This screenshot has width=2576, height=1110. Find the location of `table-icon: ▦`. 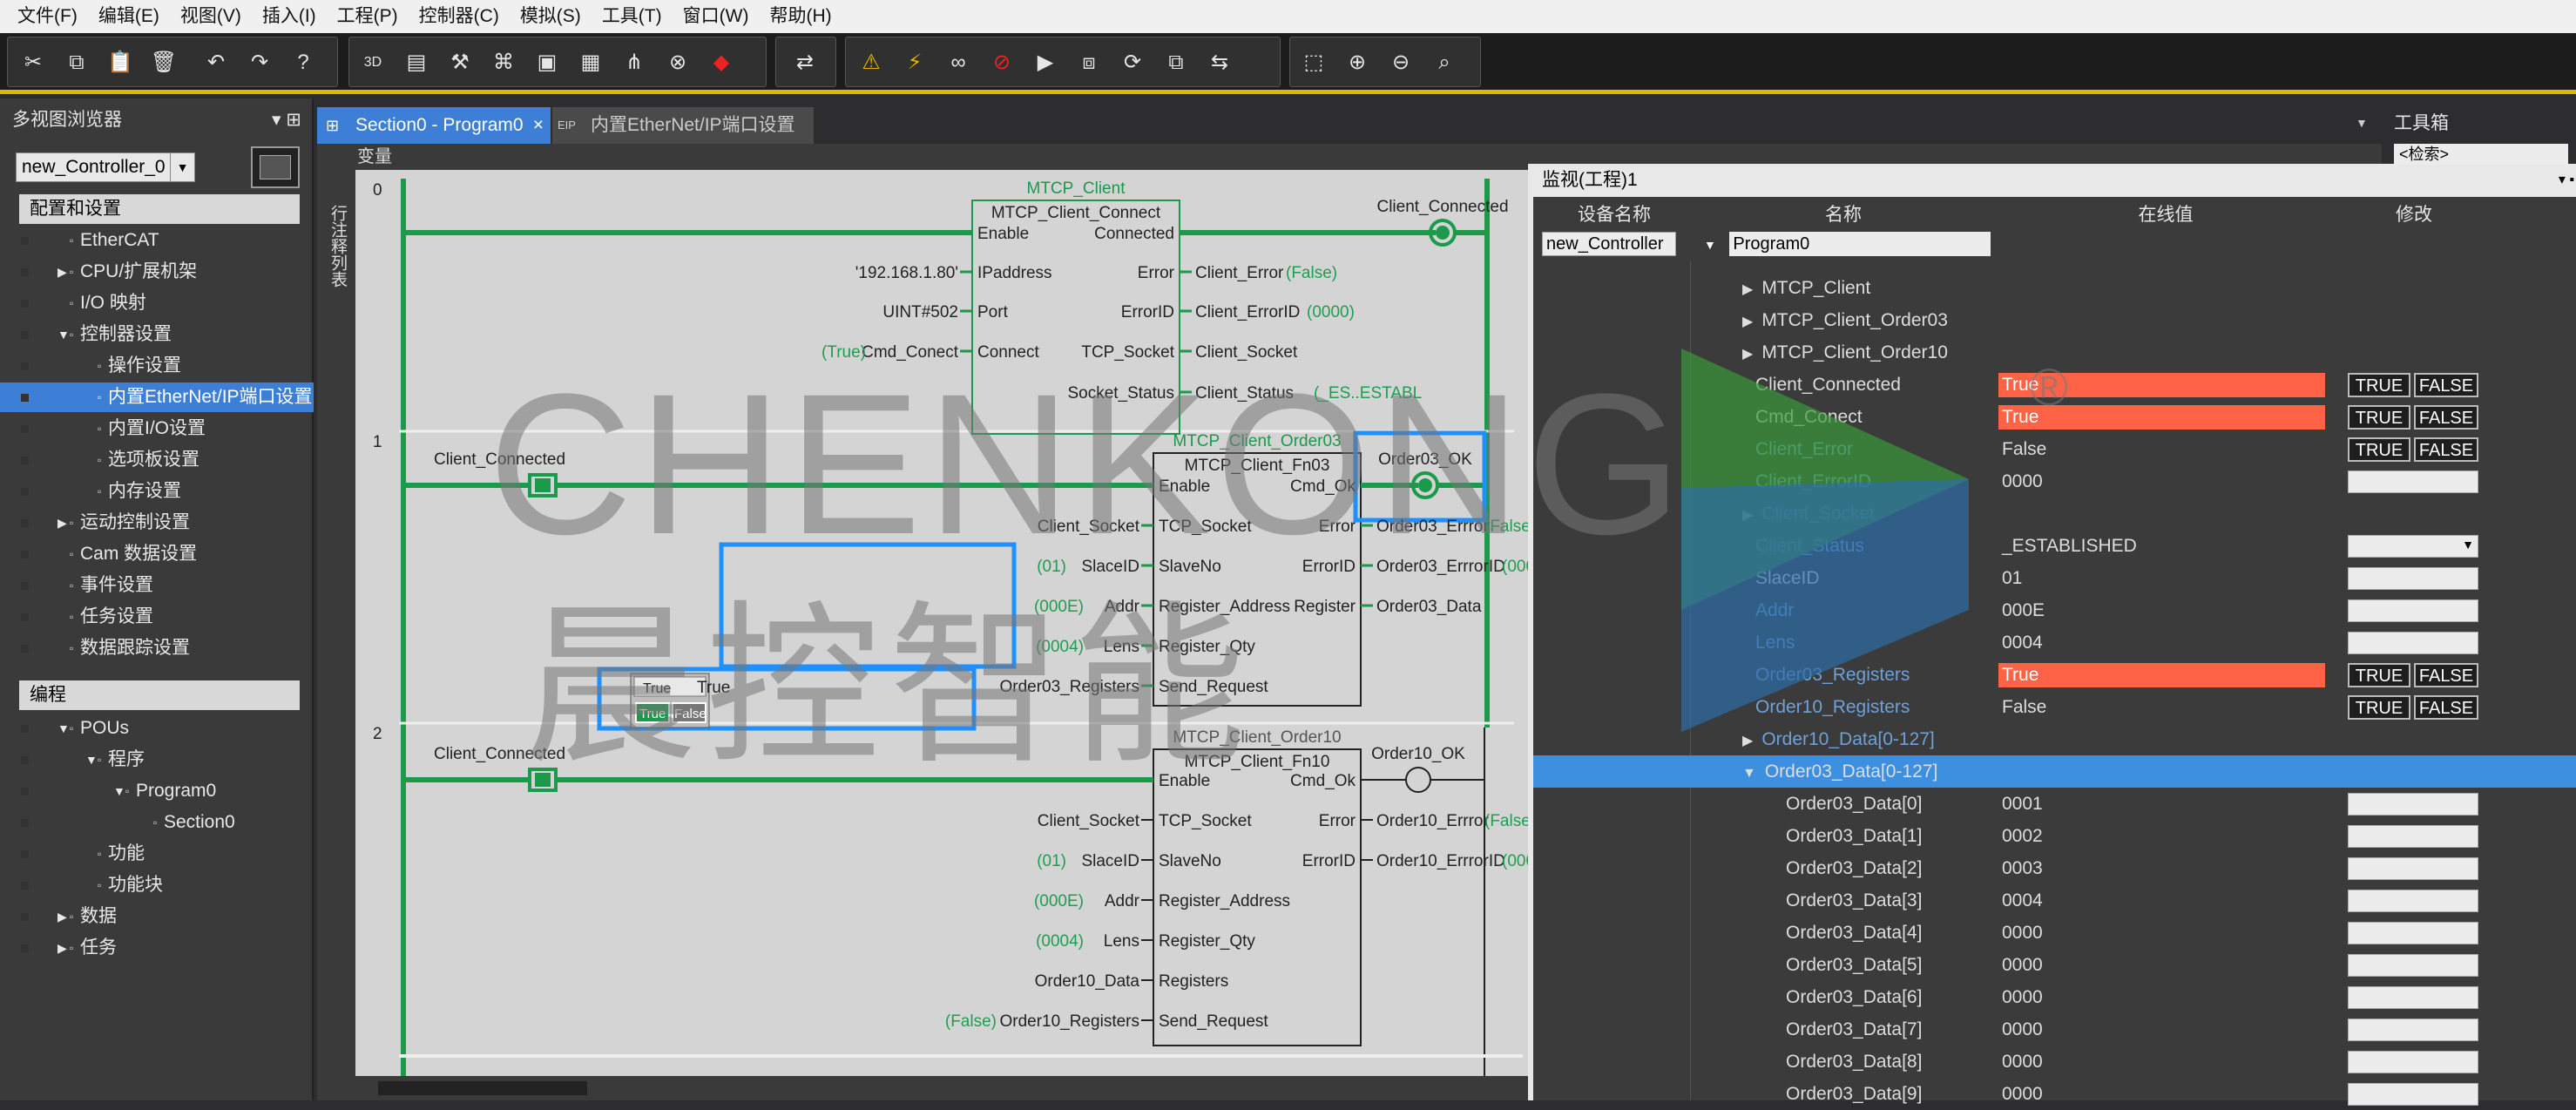

table-icon: ▦ is located at coordinates (590, 63).